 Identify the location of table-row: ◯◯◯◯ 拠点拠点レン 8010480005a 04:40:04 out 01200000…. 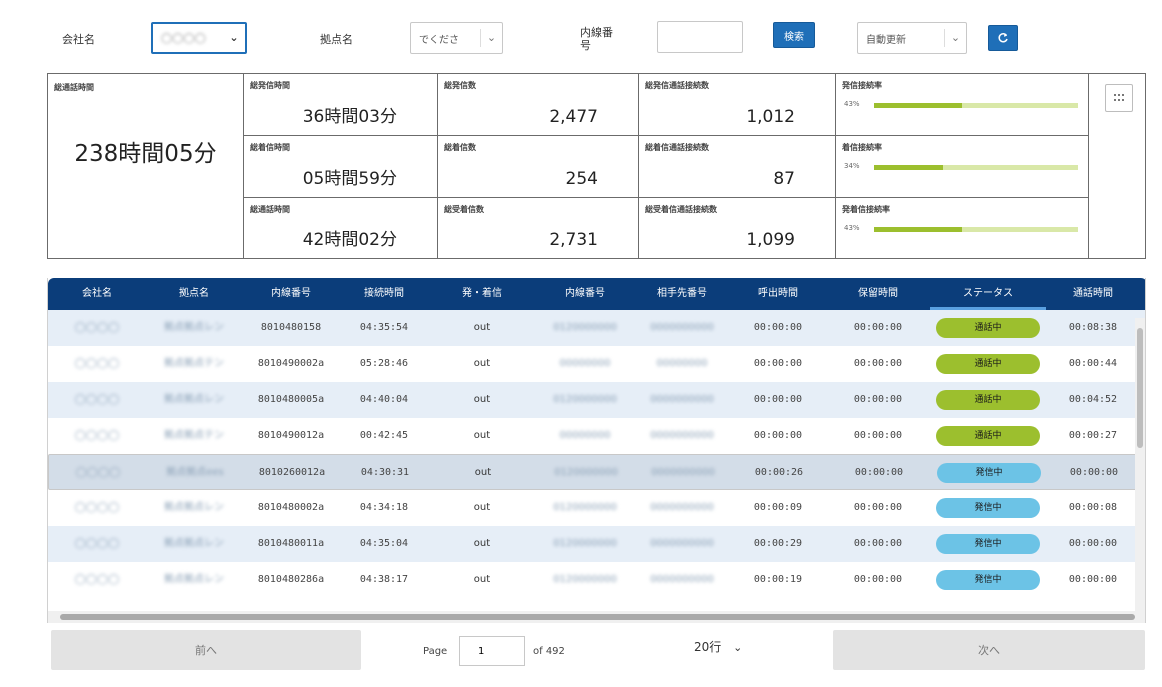
(596, 400).